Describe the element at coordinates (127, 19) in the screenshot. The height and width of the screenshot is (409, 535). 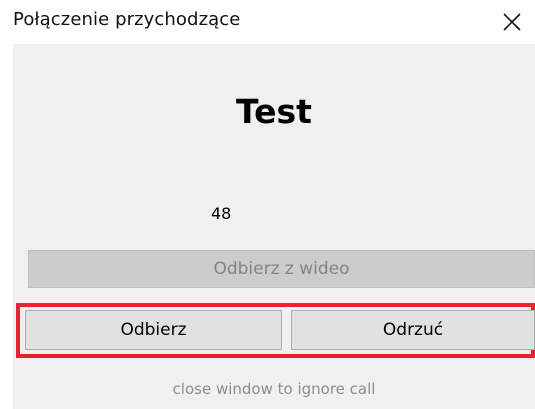
I see `window-title: Połączenie przychodzące` at that location.